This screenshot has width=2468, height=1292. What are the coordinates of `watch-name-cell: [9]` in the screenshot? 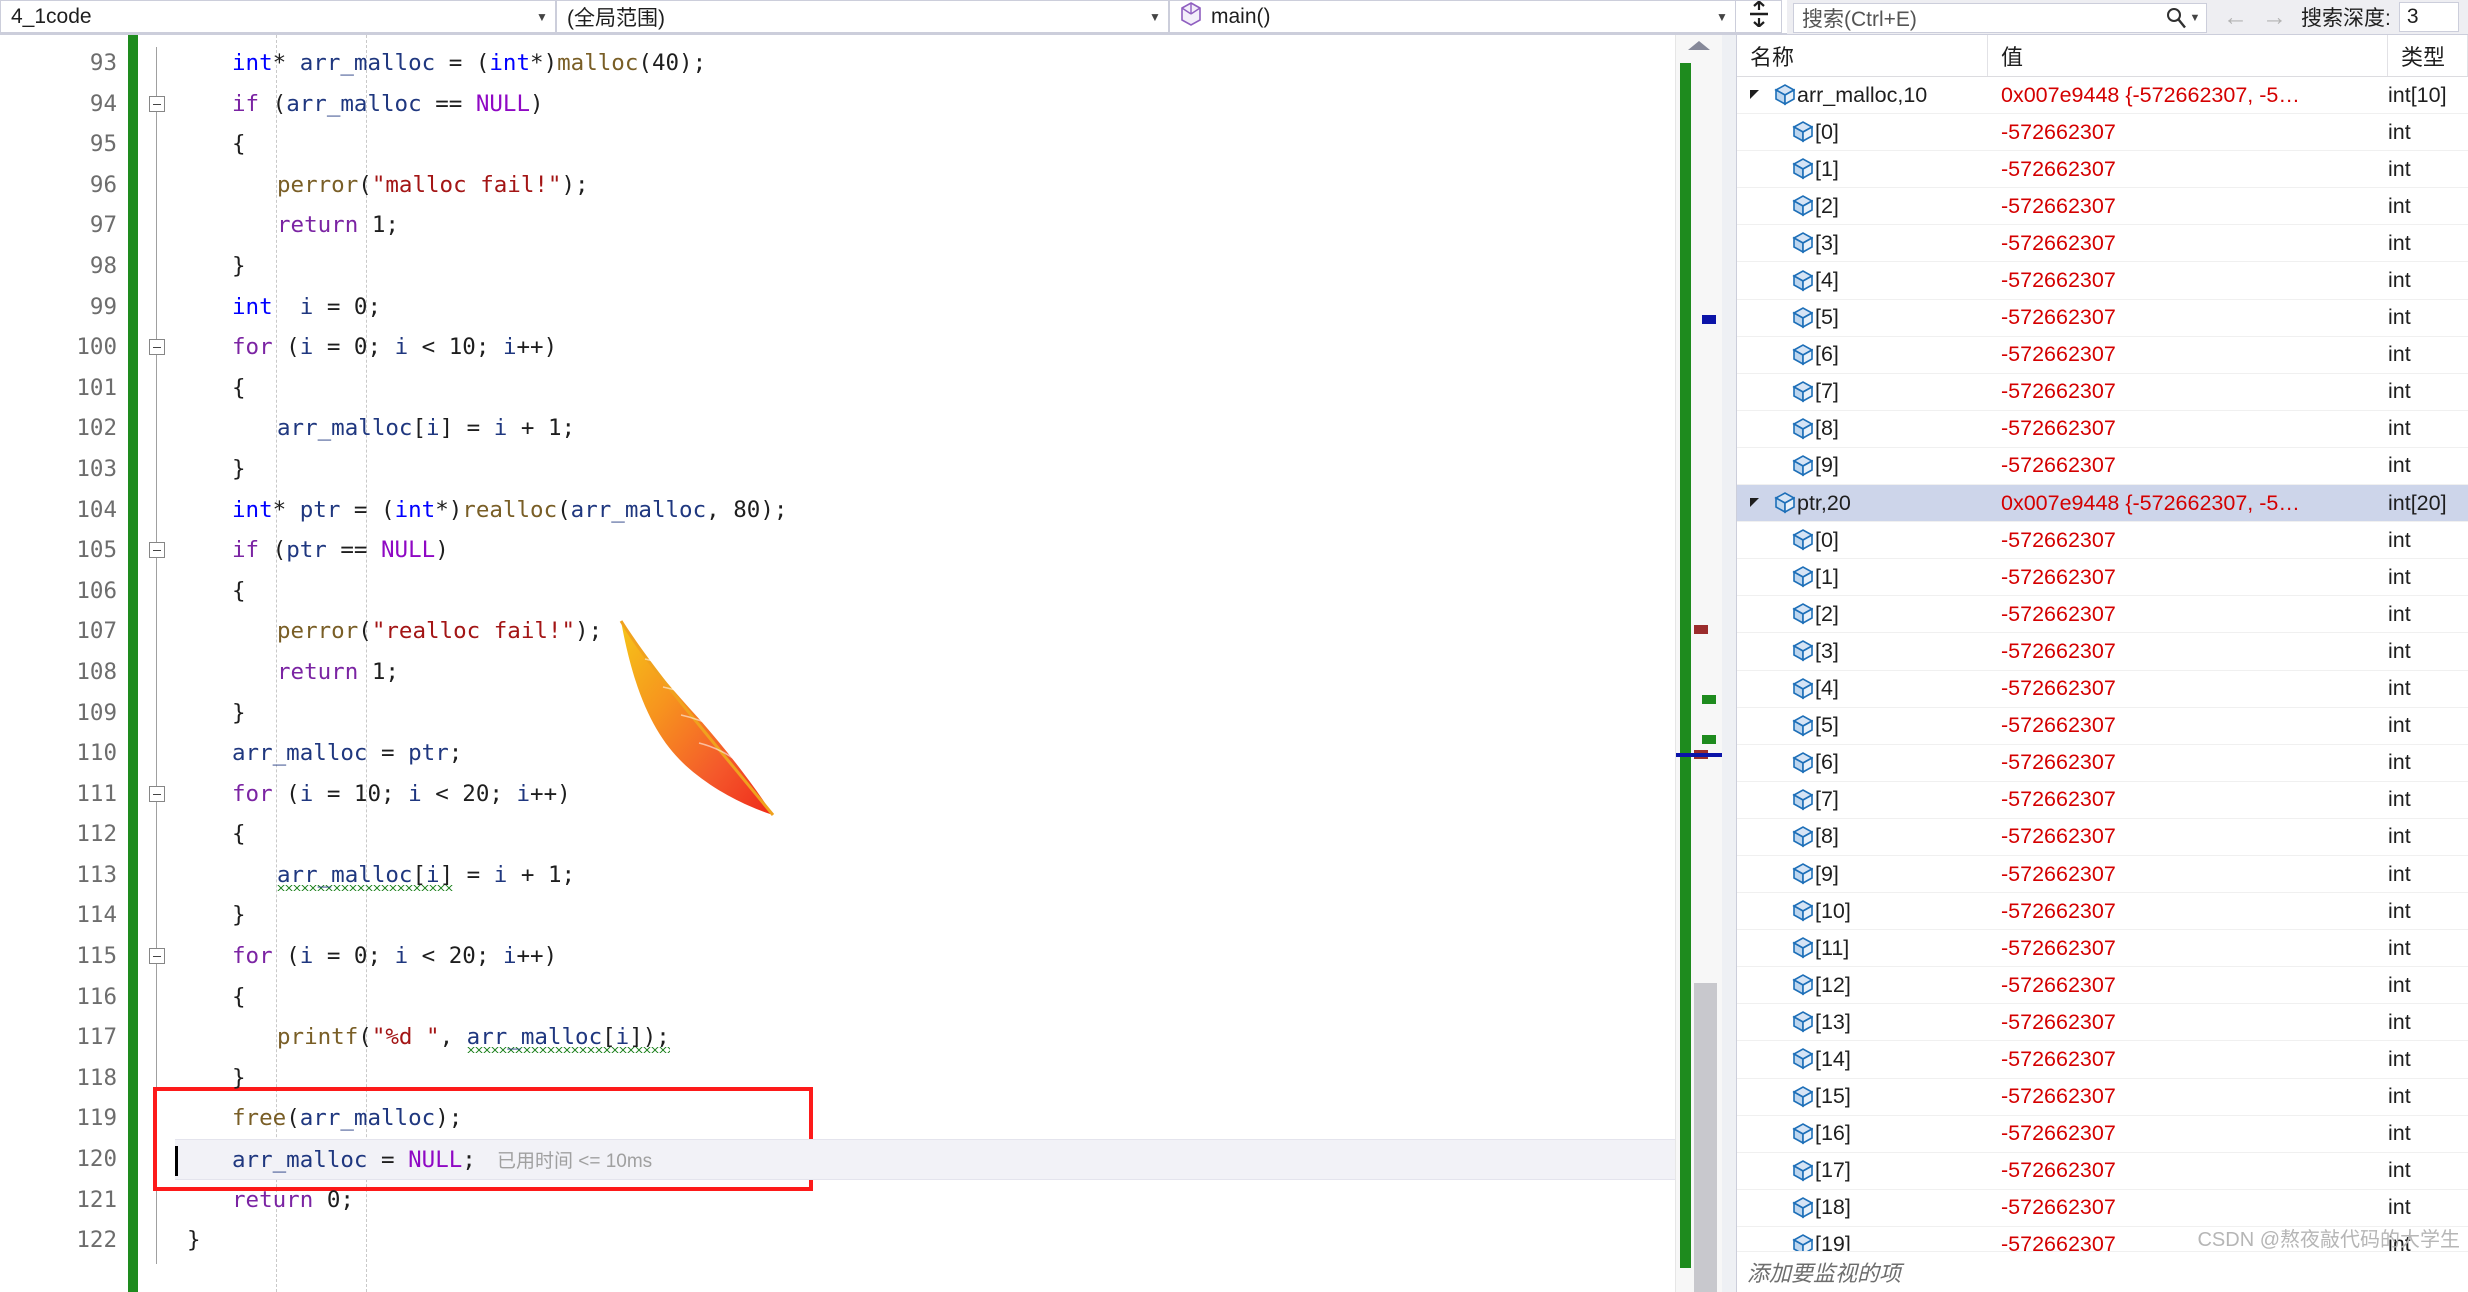 It's located at (1862, 874).